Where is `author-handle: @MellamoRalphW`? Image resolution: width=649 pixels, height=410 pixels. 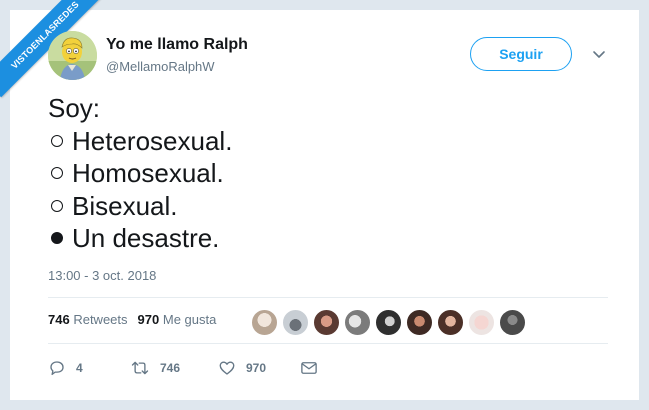 author-handle: @MellamoRalphW is located at coordinates (160, 66).